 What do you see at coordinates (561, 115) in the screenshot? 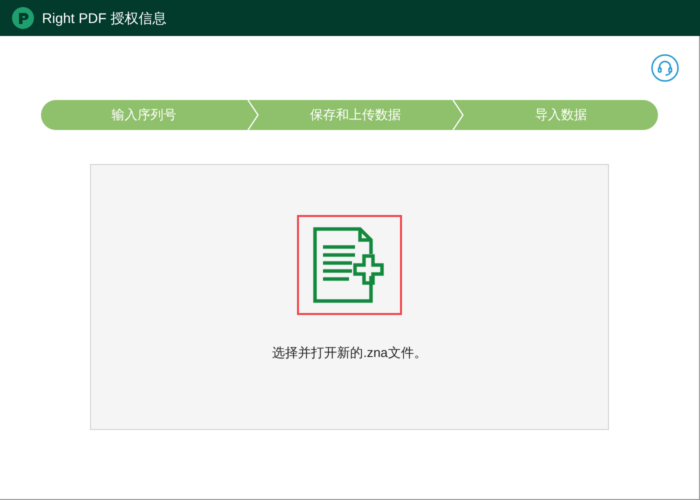
I see `step-label: 导入数据` at bounding box center [561, 115].